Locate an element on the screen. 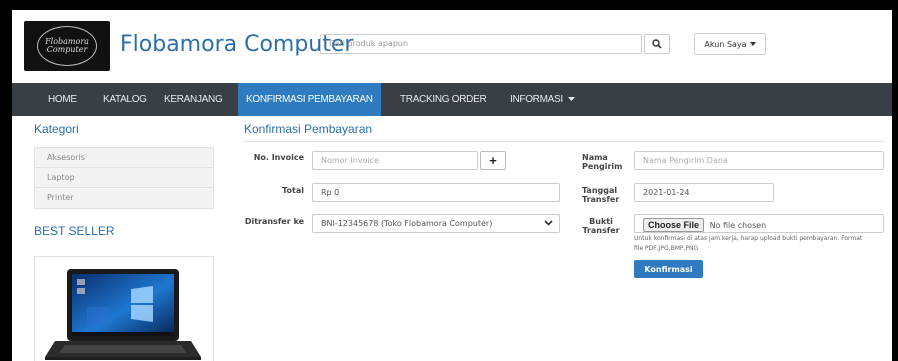 The height and width of the screenshot is (361, 898). category-list: Aksesoris Laptop Printer is located at coordinates (124, 178).